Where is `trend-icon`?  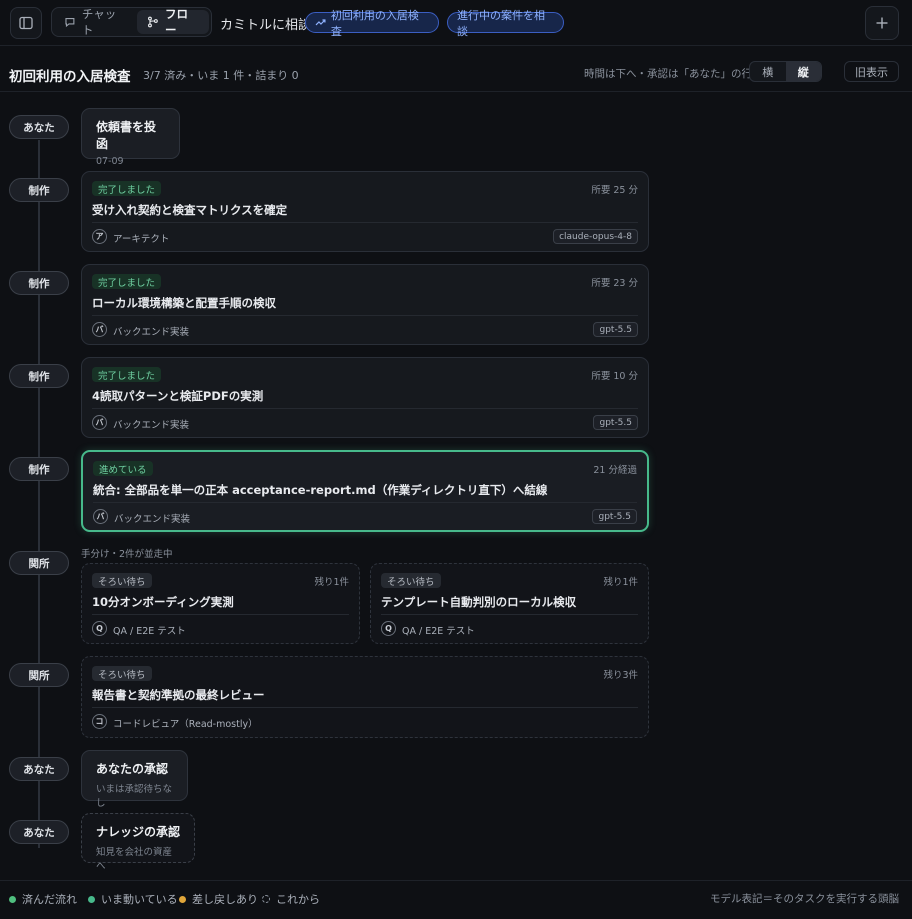
trend-icon is located at coordinates (320, 22).